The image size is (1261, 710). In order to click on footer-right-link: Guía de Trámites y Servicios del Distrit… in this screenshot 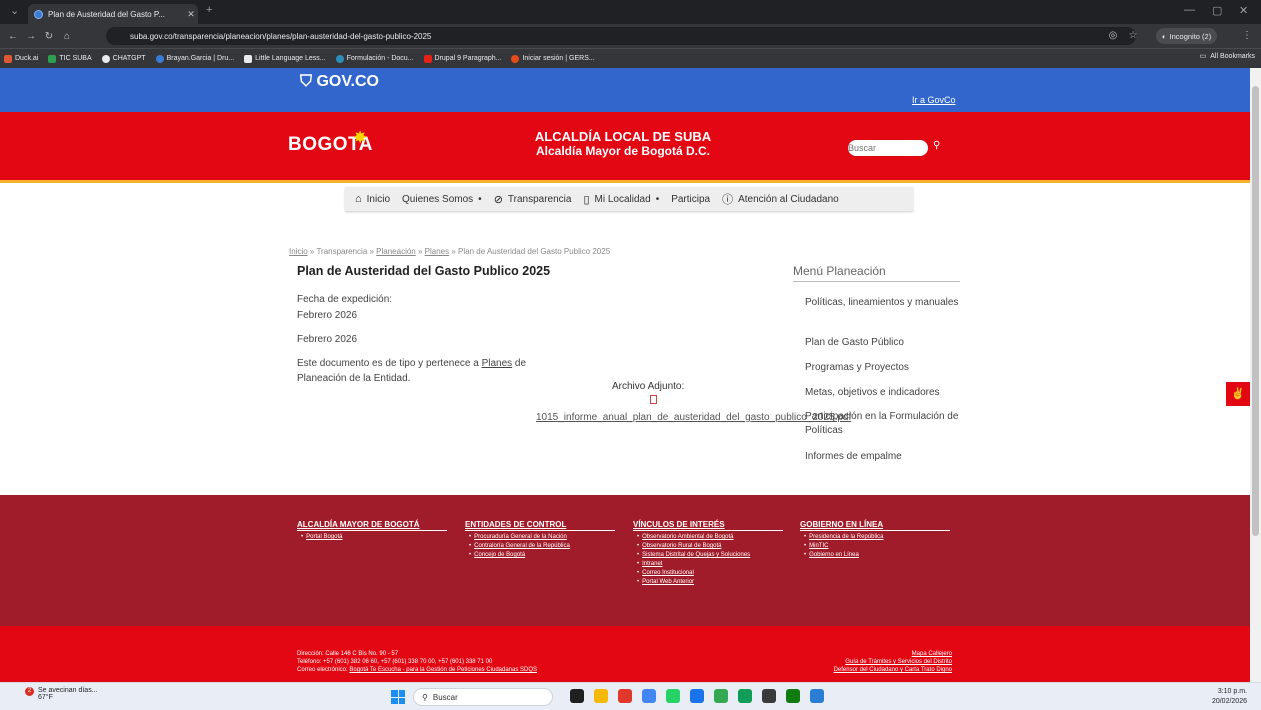, I will do `click(898, 662)`.